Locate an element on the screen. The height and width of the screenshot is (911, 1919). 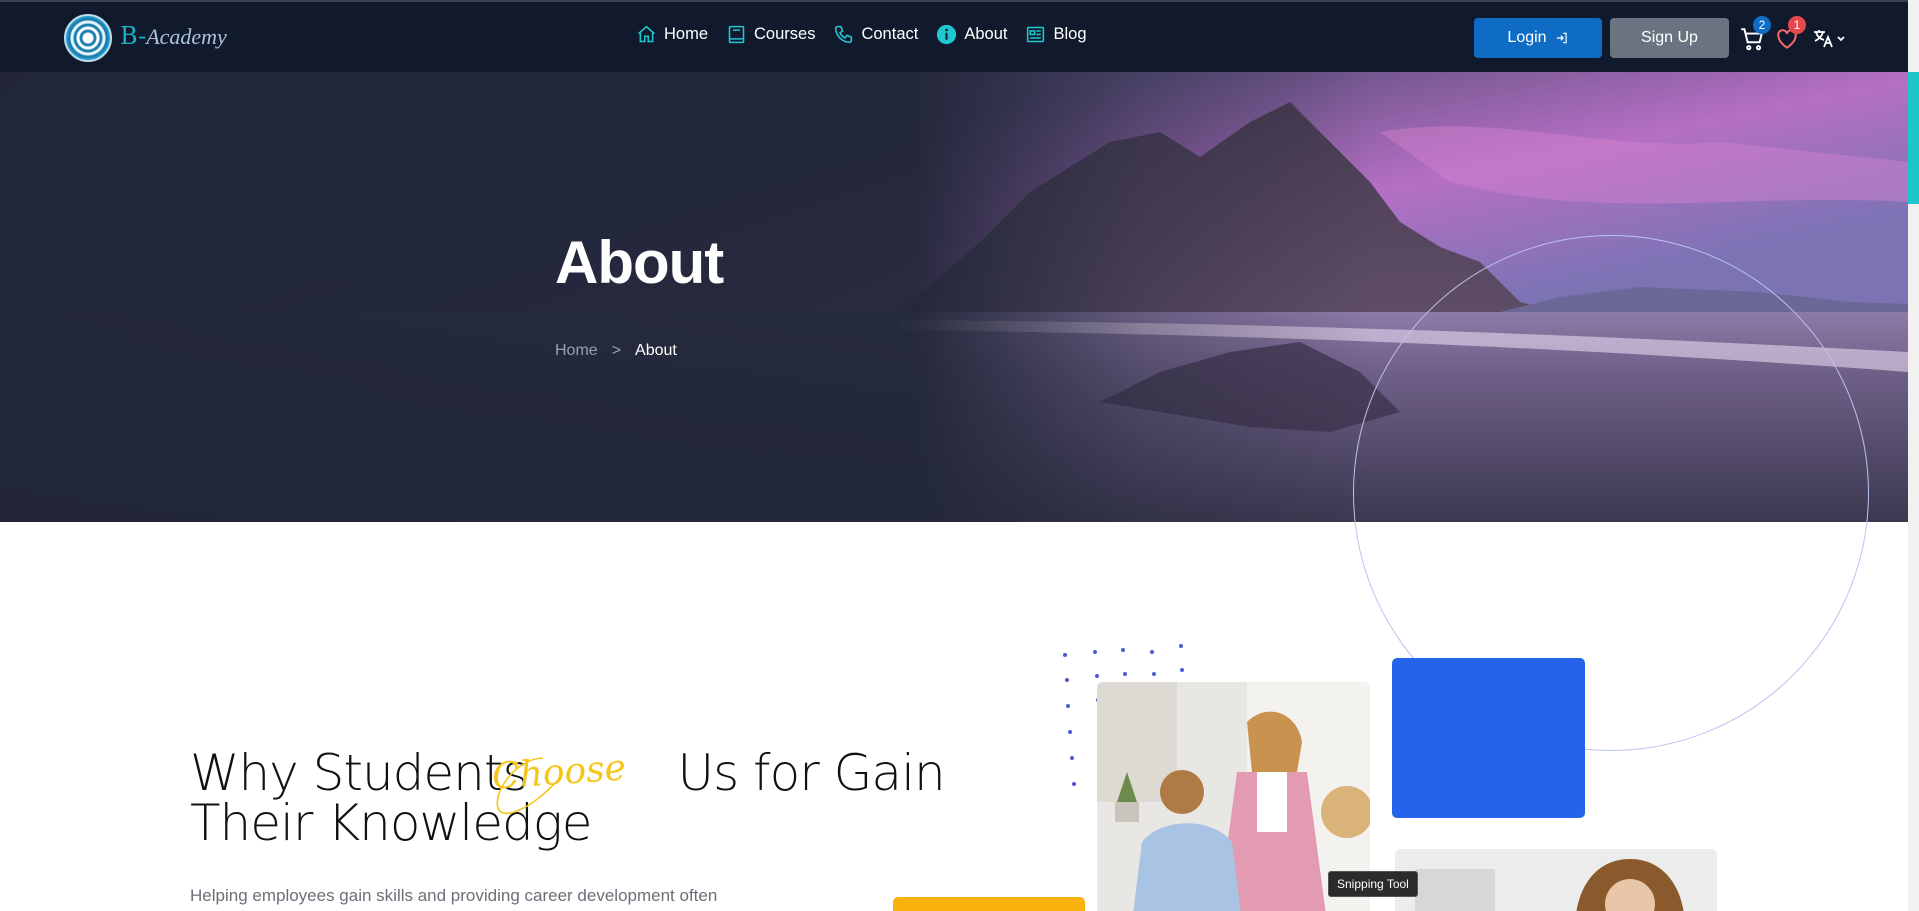
blue-decorative-block is located at coordinates (1488, 738).